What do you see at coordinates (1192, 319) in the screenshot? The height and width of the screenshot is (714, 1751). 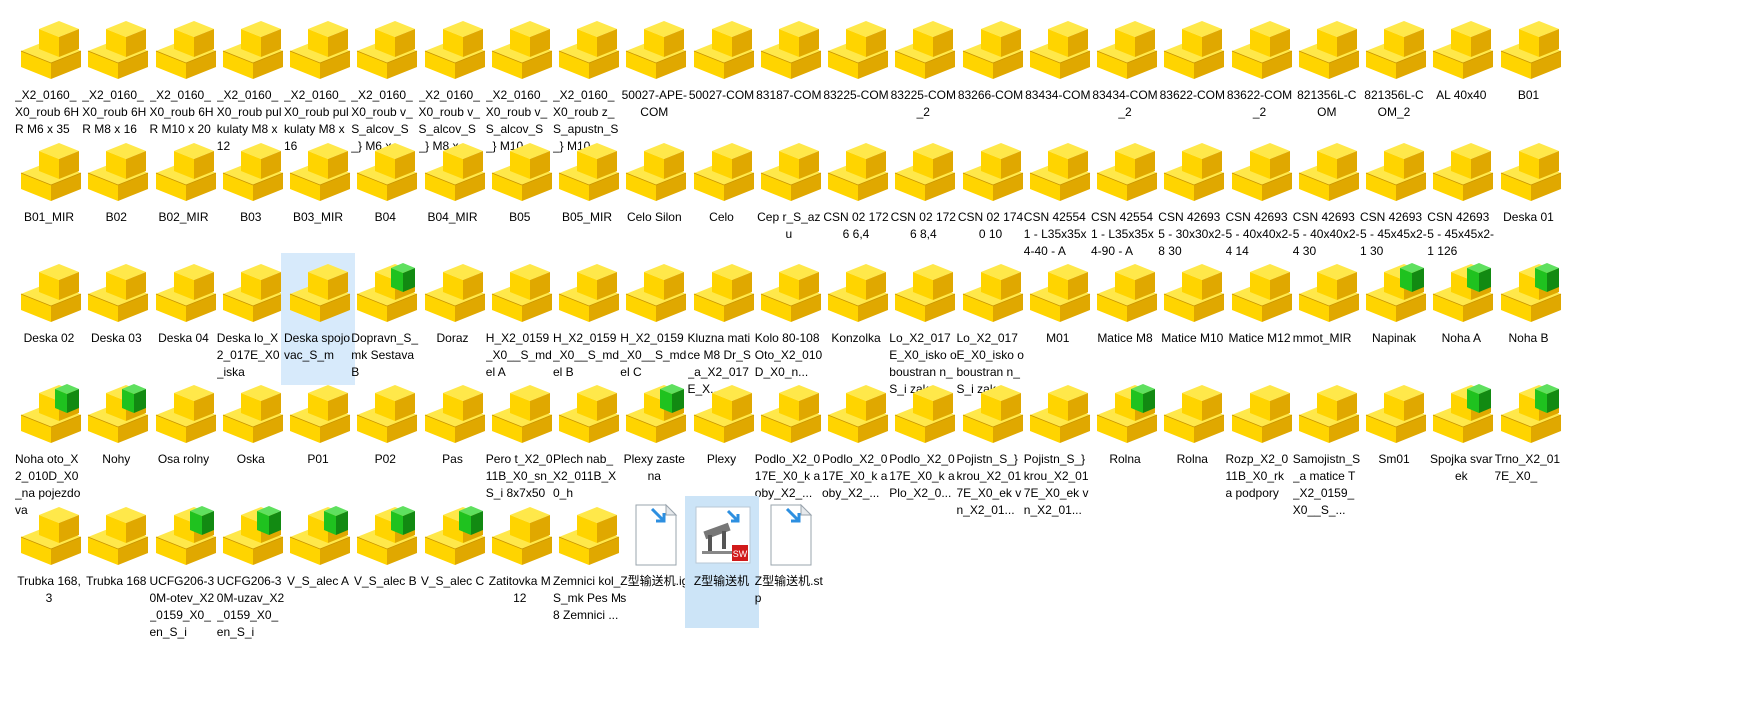 I see `file-item: Matice M10` at bounding box center [1192, 319].